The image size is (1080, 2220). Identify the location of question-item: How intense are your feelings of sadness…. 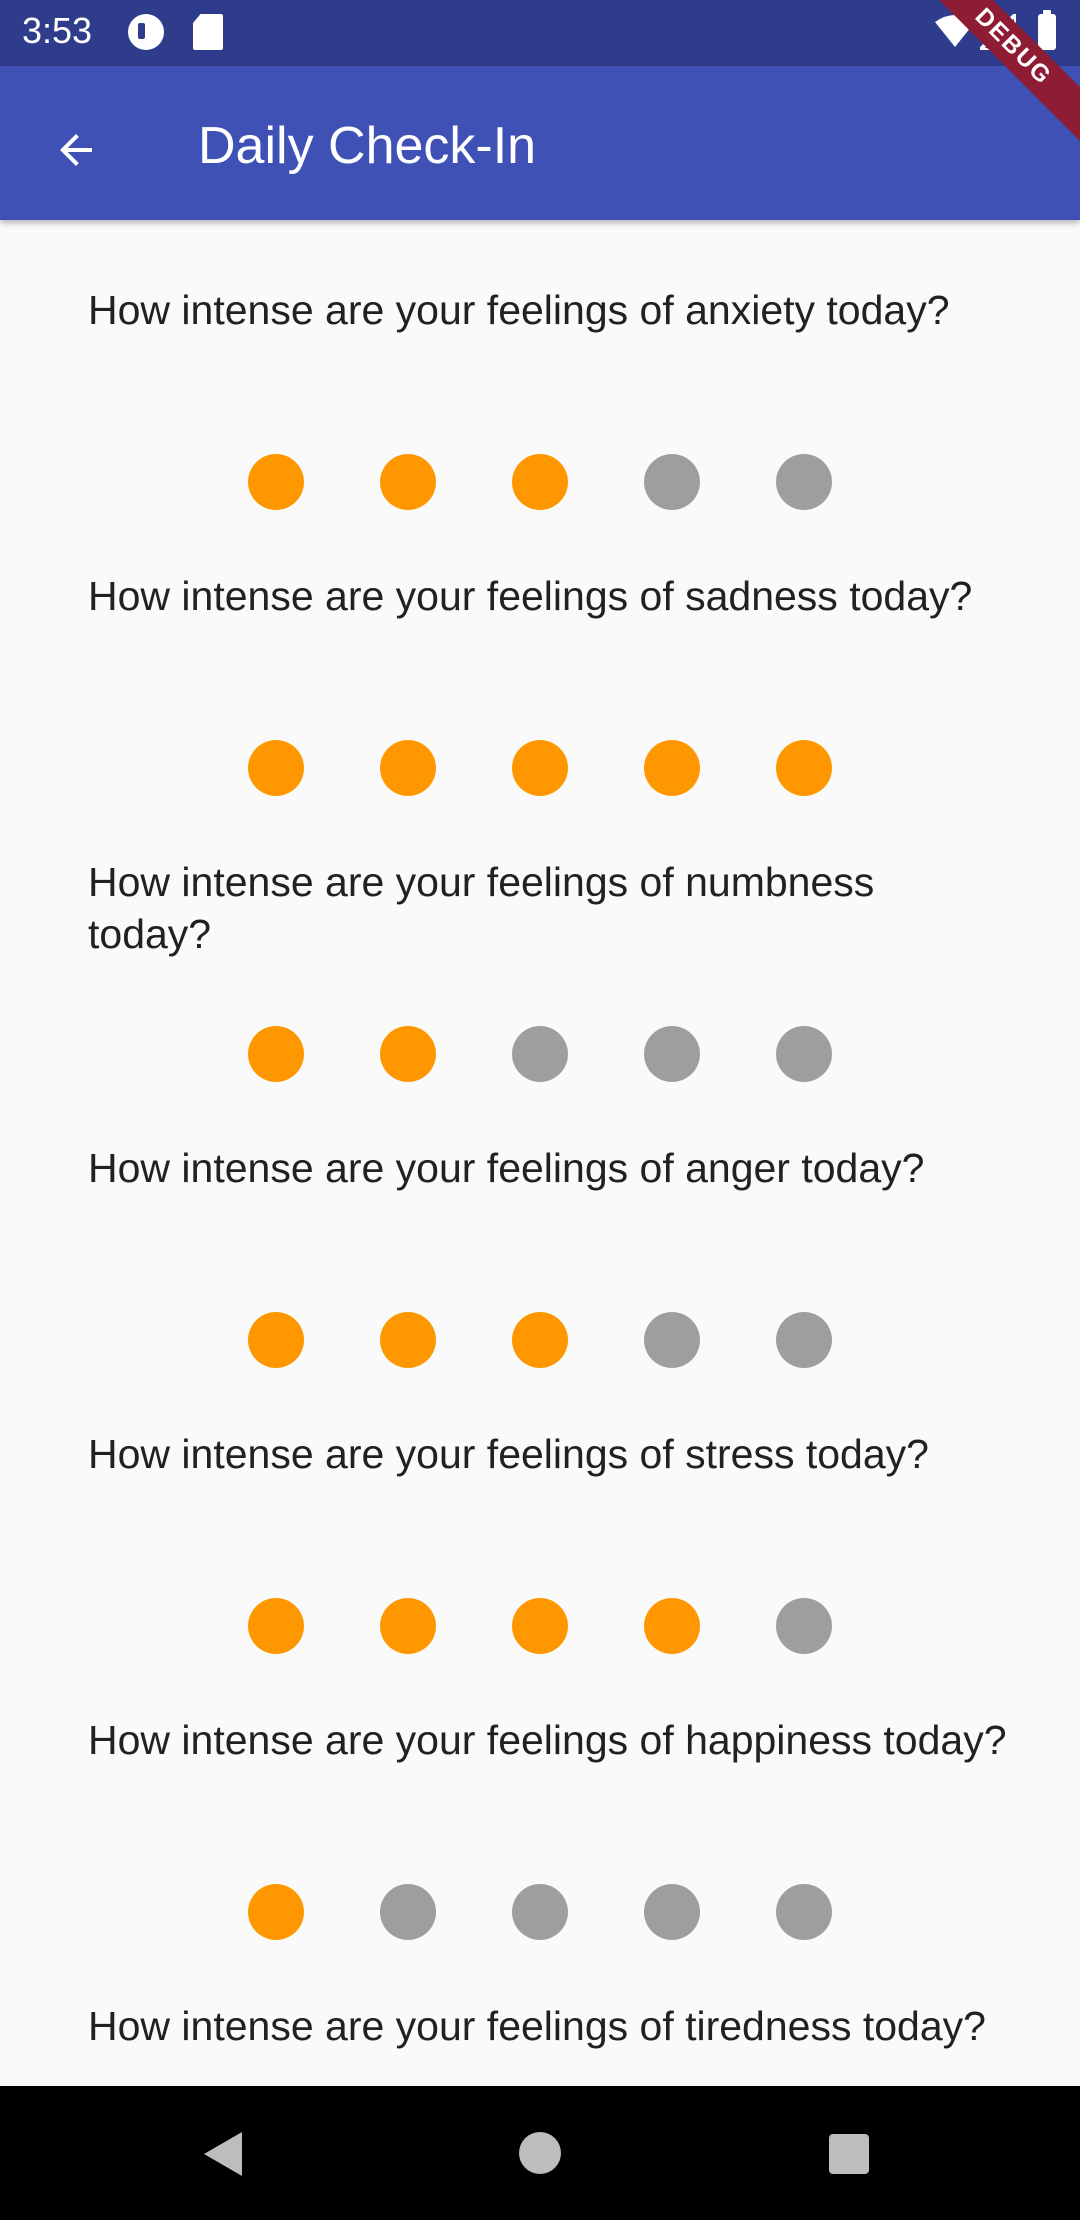
(540, 651).